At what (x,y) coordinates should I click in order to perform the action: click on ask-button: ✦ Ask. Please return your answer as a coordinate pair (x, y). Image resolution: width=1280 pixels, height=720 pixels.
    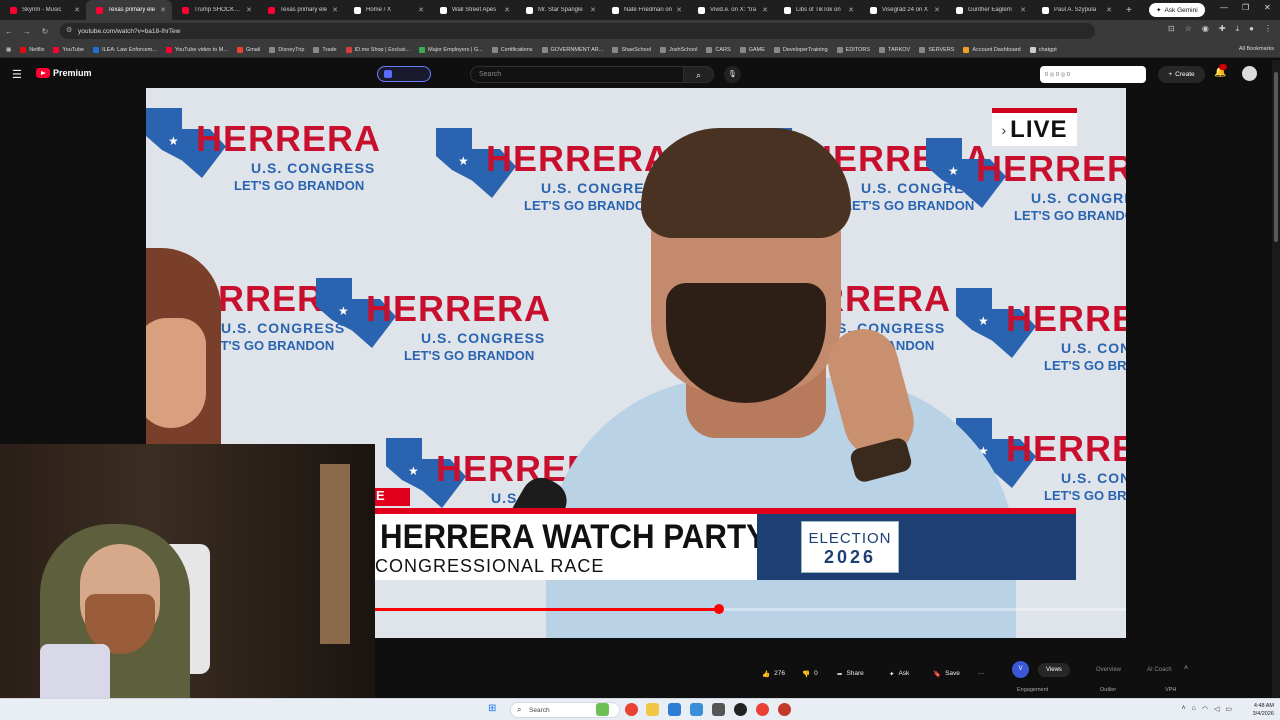
    Looking at the image, I should click on (899, 673).